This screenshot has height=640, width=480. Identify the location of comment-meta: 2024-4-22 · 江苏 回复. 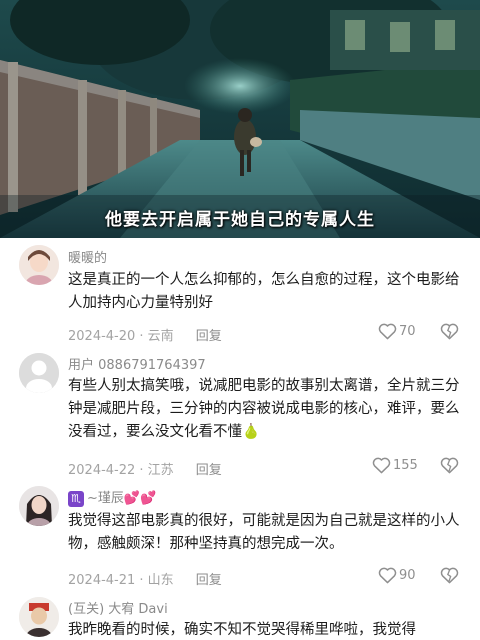
(145, 468).